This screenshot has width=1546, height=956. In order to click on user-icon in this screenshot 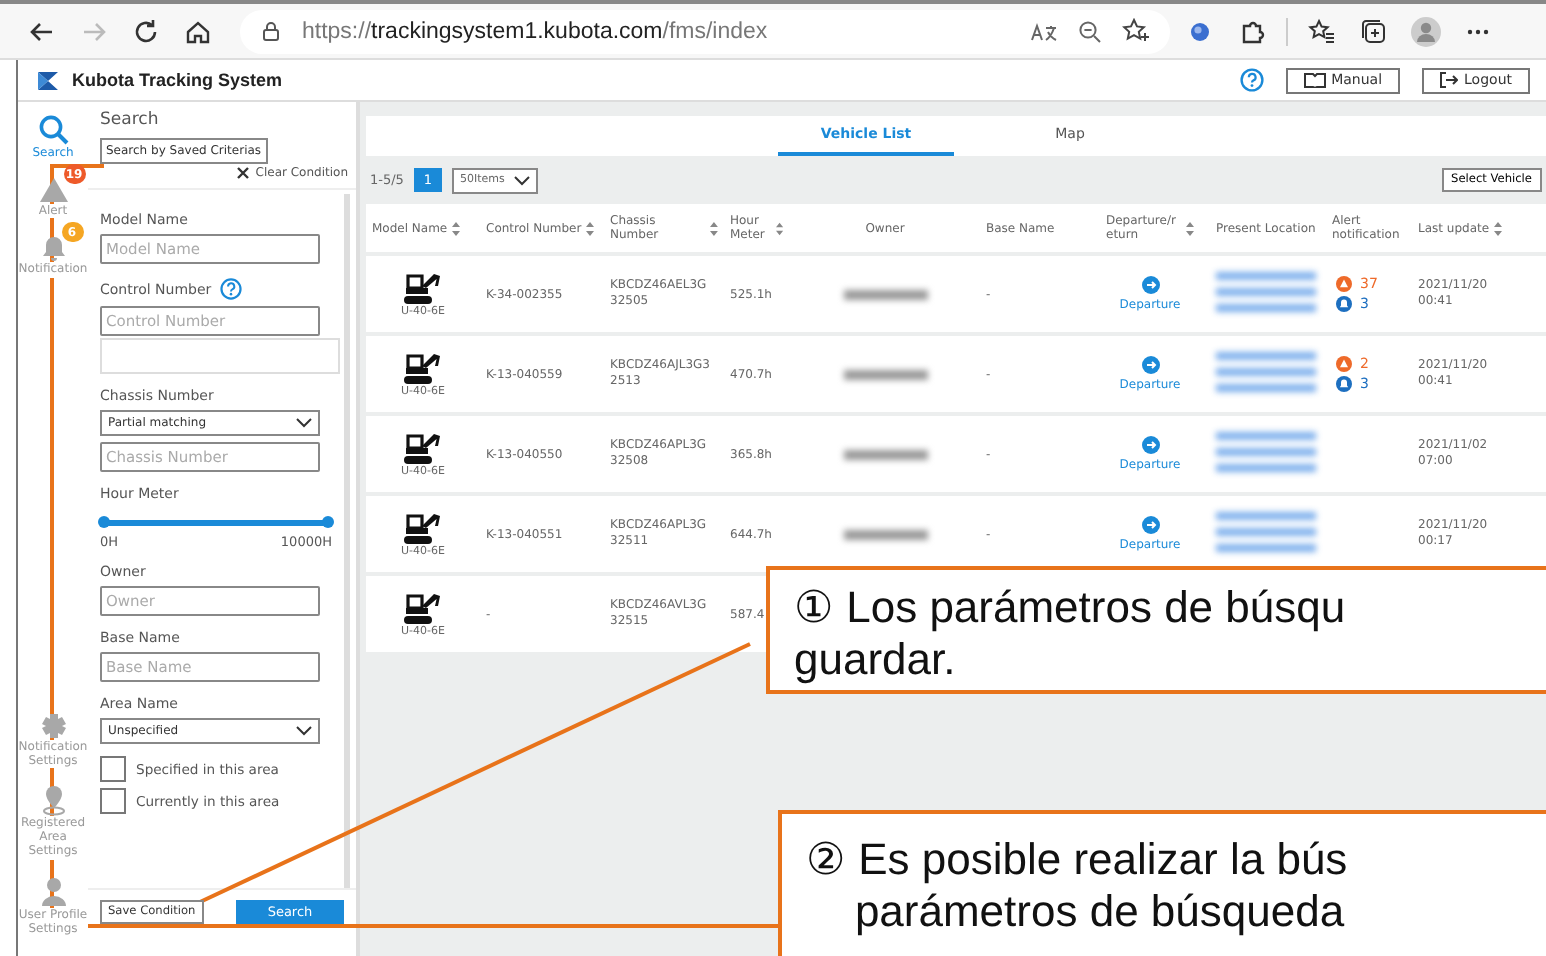, I will do `click(53, 891)`.